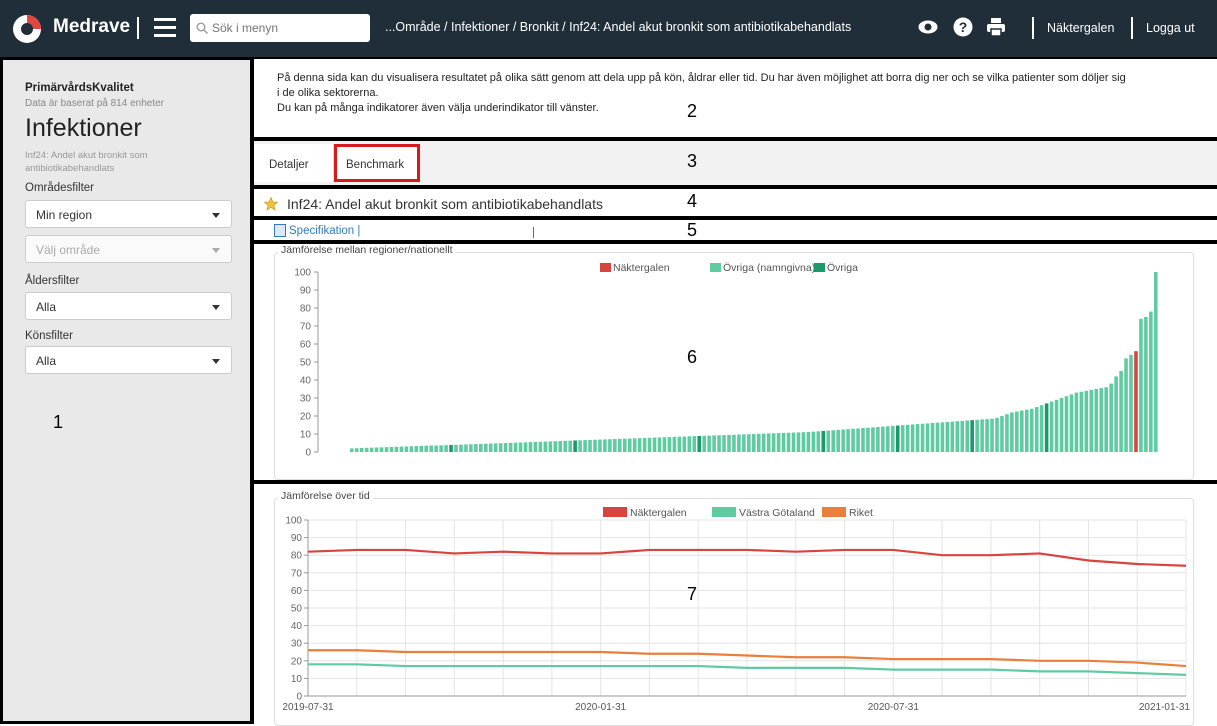 Image resolution: width=1217 pixels, height=726 pixels. What do you see at coordinates (928, 27) in the screenshot?
I see `eye-icon` at bounding box center [928, 27].